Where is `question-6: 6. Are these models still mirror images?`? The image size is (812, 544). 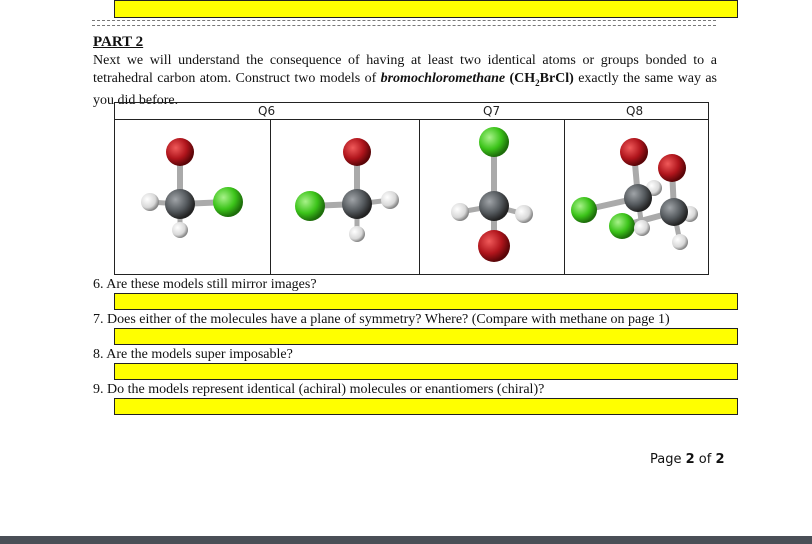
question-6: 6. Are these models still mirror images? is located at coordinates (205, 284).